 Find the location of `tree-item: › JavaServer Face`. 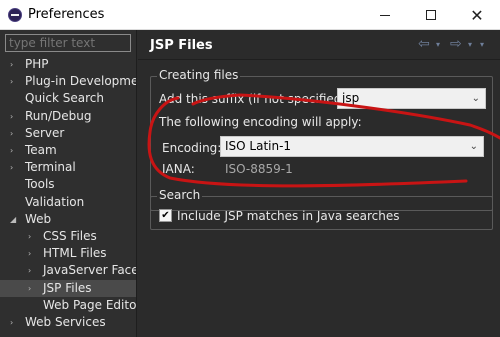

tree-item: › JavaServer Face is located at coordinates (68, 270).